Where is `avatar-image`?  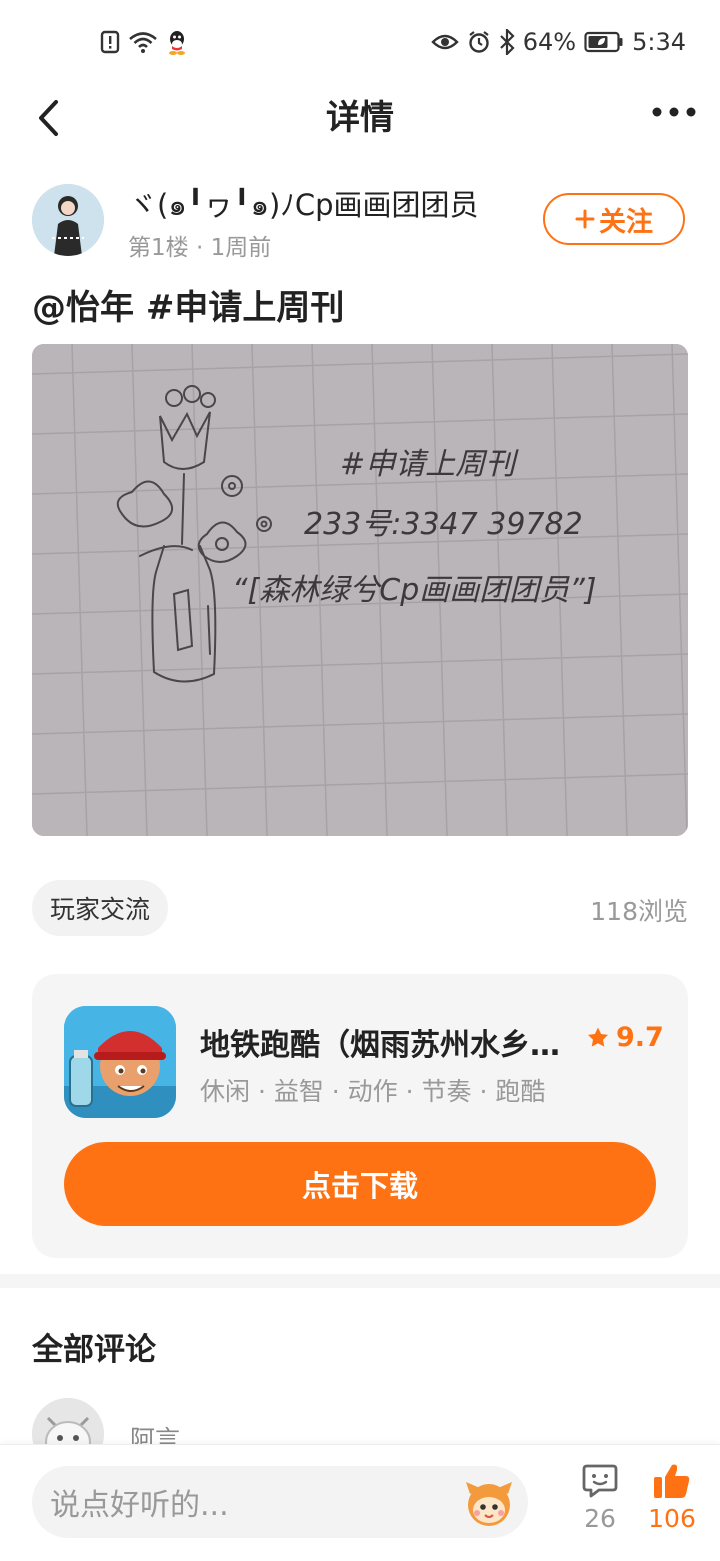
avatar-image is located at coordinates (68, 220).